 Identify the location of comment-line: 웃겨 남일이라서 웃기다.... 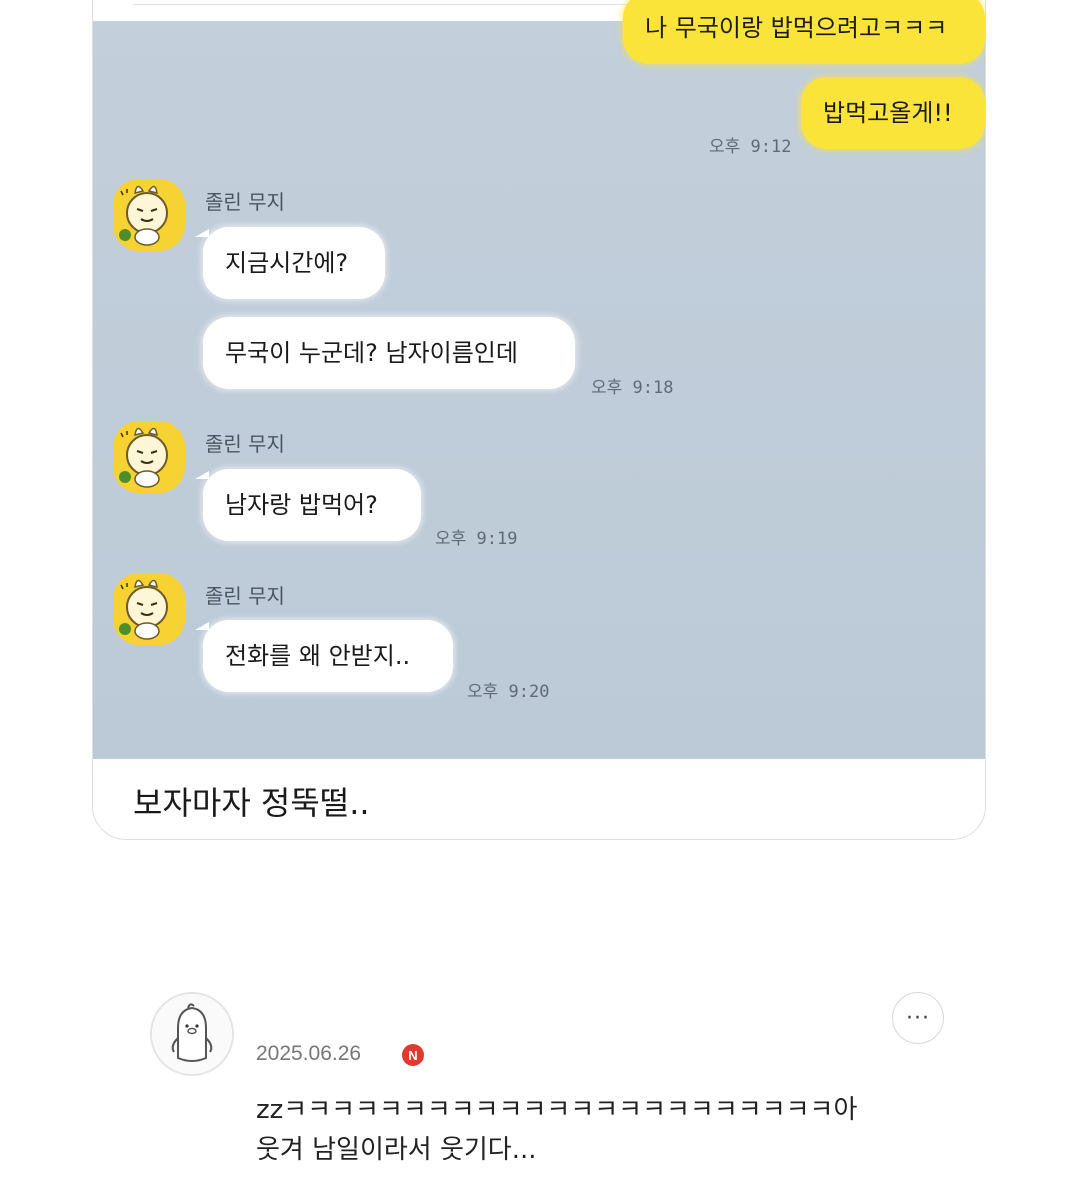
(396, 1150).